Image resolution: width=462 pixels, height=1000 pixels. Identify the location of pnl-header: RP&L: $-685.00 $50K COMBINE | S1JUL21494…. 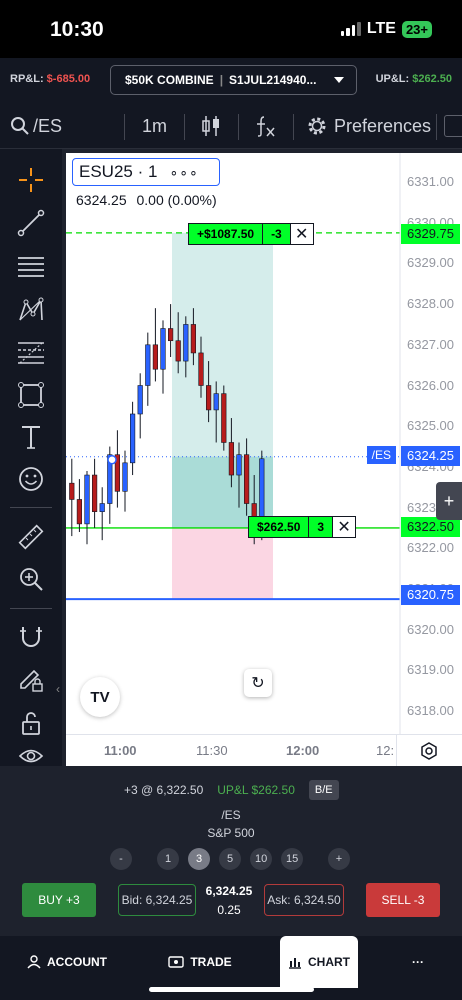
(231, 80).